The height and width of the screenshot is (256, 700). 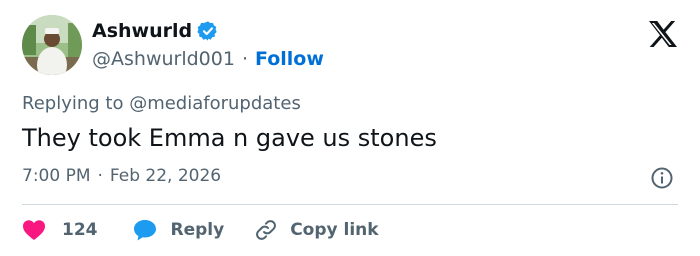 I want to click on speech-bubble-icon, so click(x=144, y=230).